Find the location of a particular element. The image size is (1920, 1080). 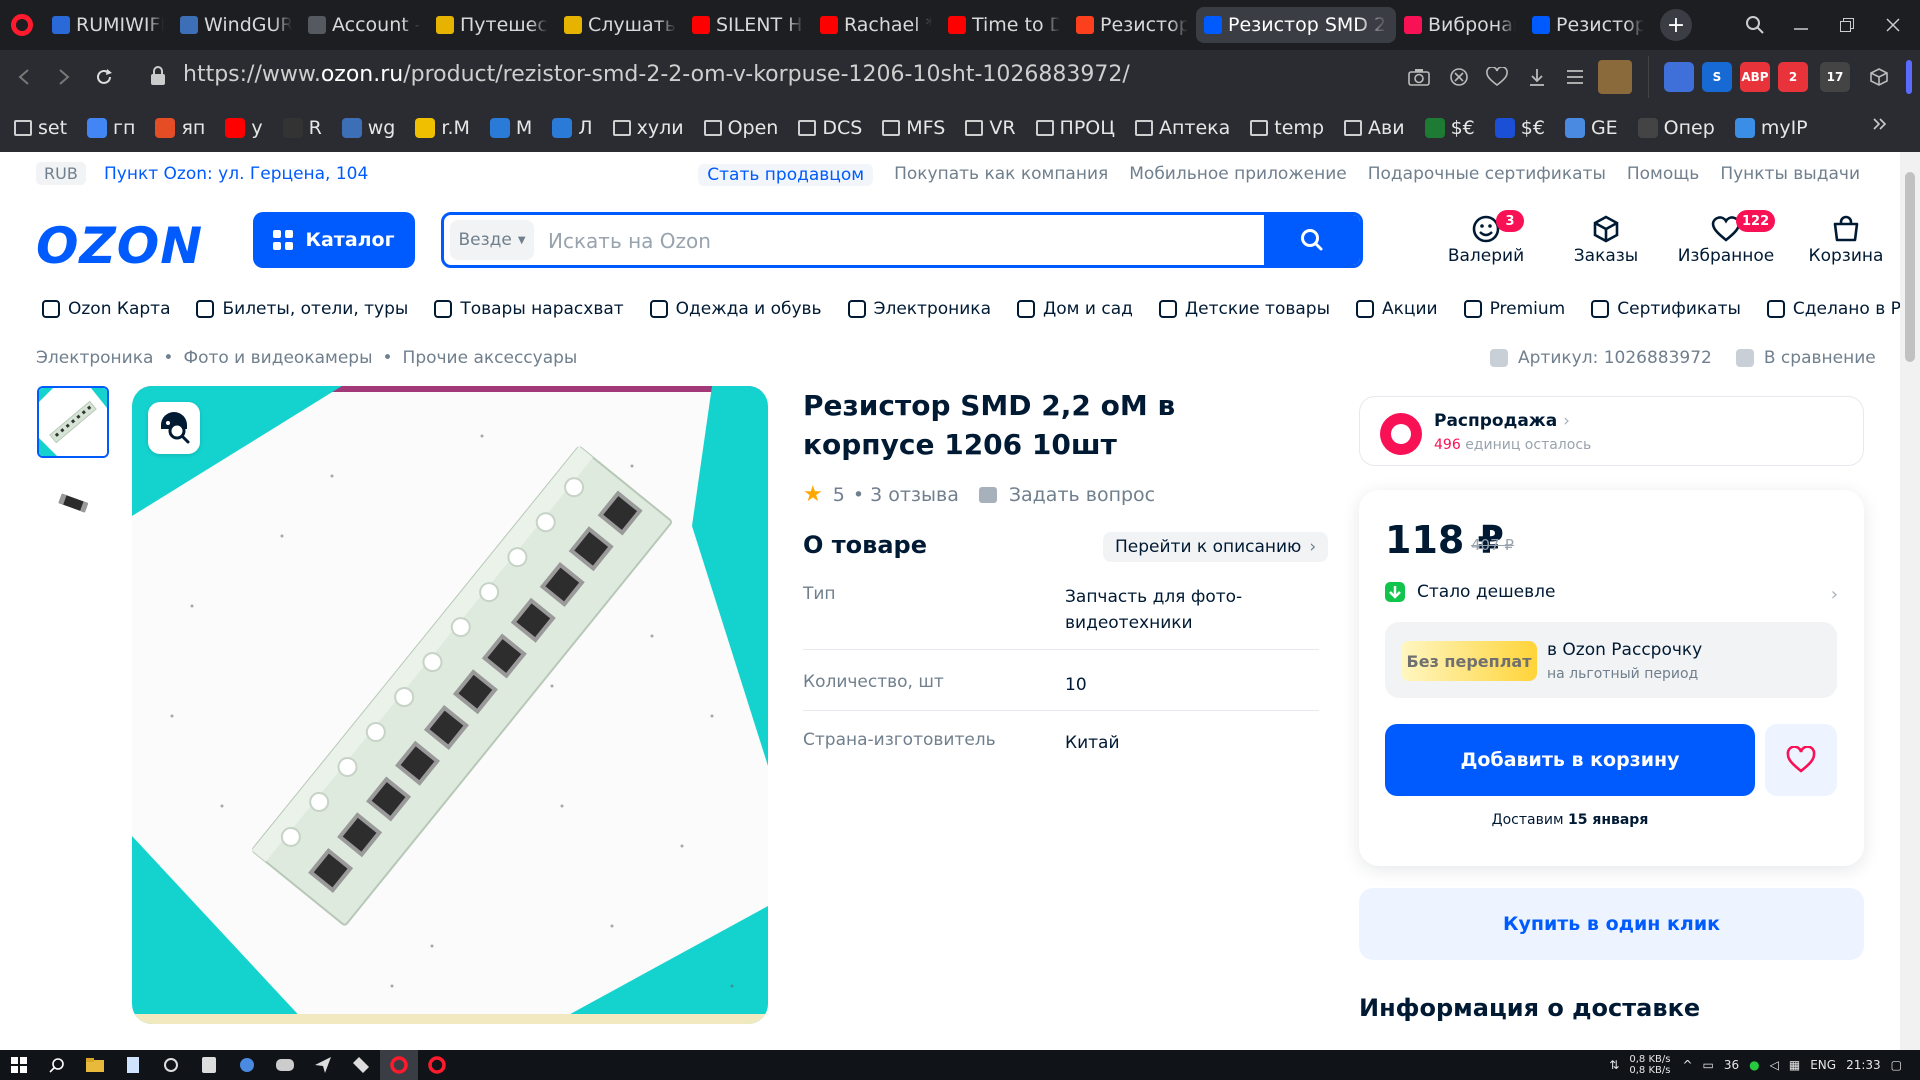

close-window-icon is located at coordinates (1893, 25).